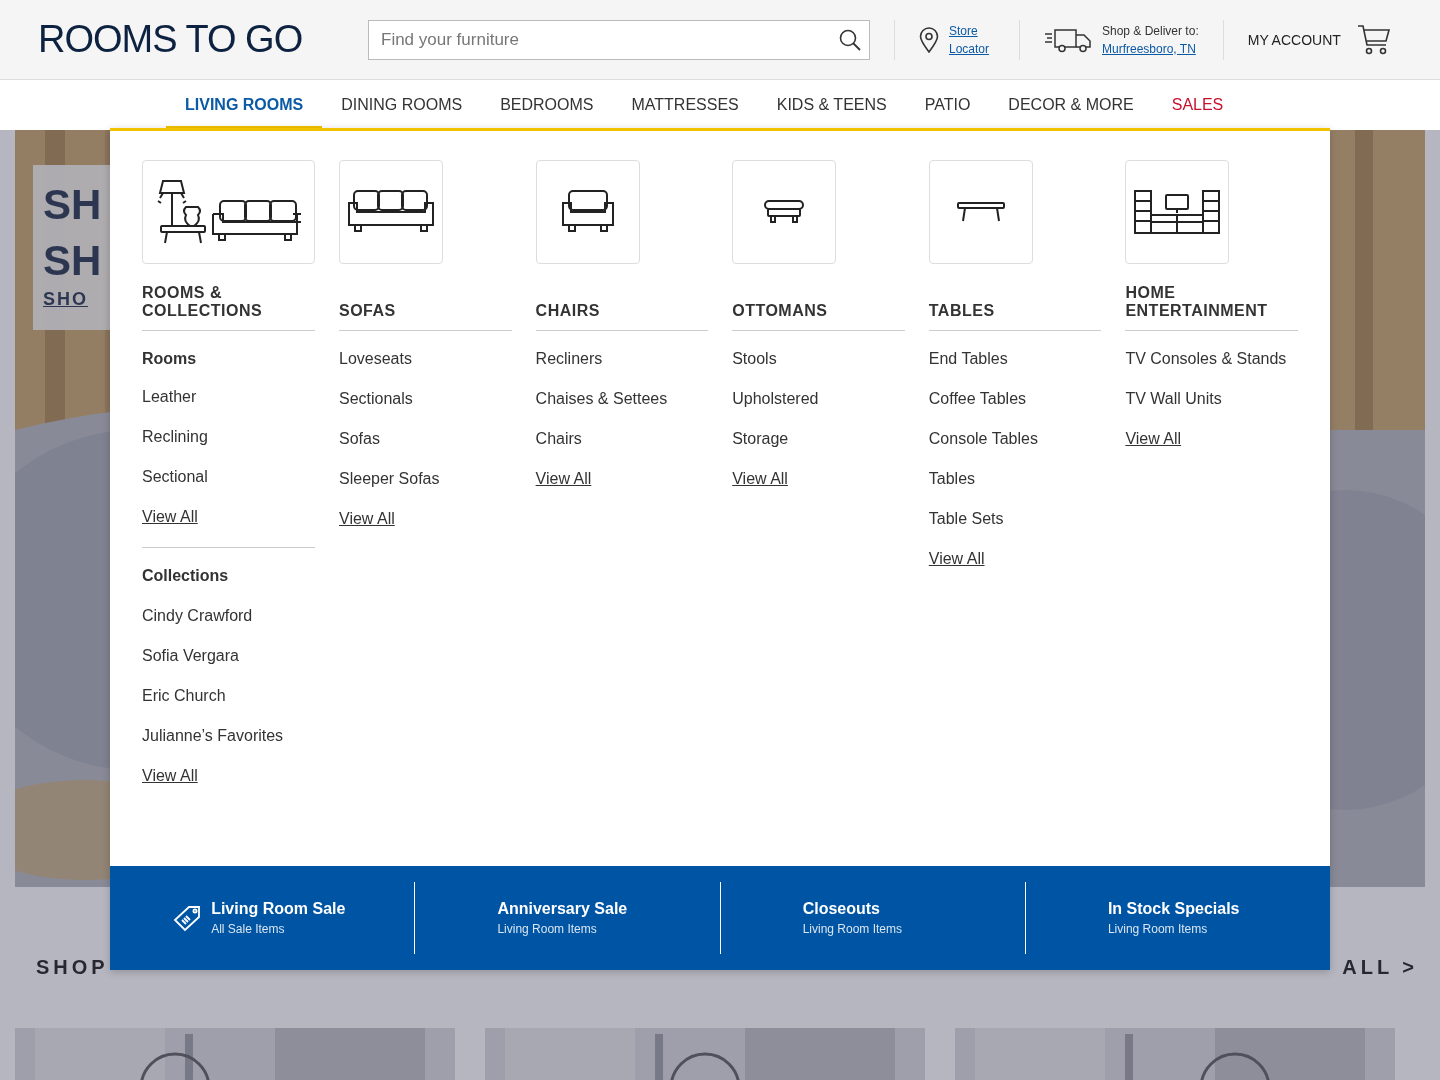 The width and height of the screenshot is (1440, 1080). I want to click on hero-link: SHO, so click(76, 299).